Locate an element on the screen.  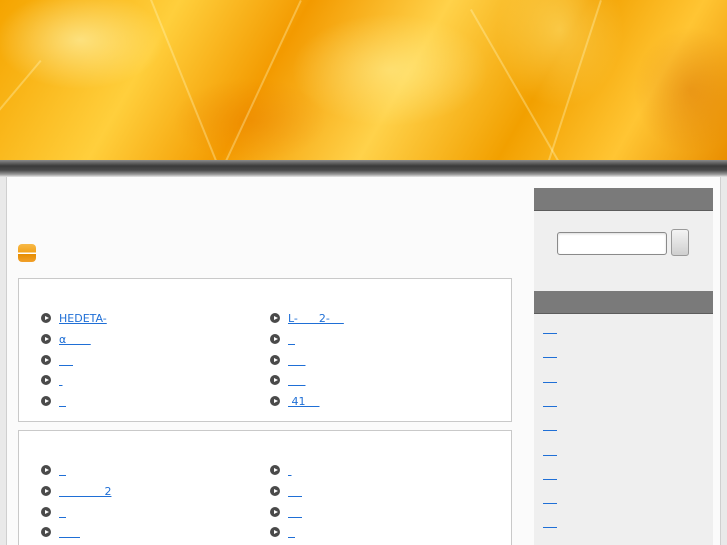
list-item: L- 2- is located at coordinates (307, 318).